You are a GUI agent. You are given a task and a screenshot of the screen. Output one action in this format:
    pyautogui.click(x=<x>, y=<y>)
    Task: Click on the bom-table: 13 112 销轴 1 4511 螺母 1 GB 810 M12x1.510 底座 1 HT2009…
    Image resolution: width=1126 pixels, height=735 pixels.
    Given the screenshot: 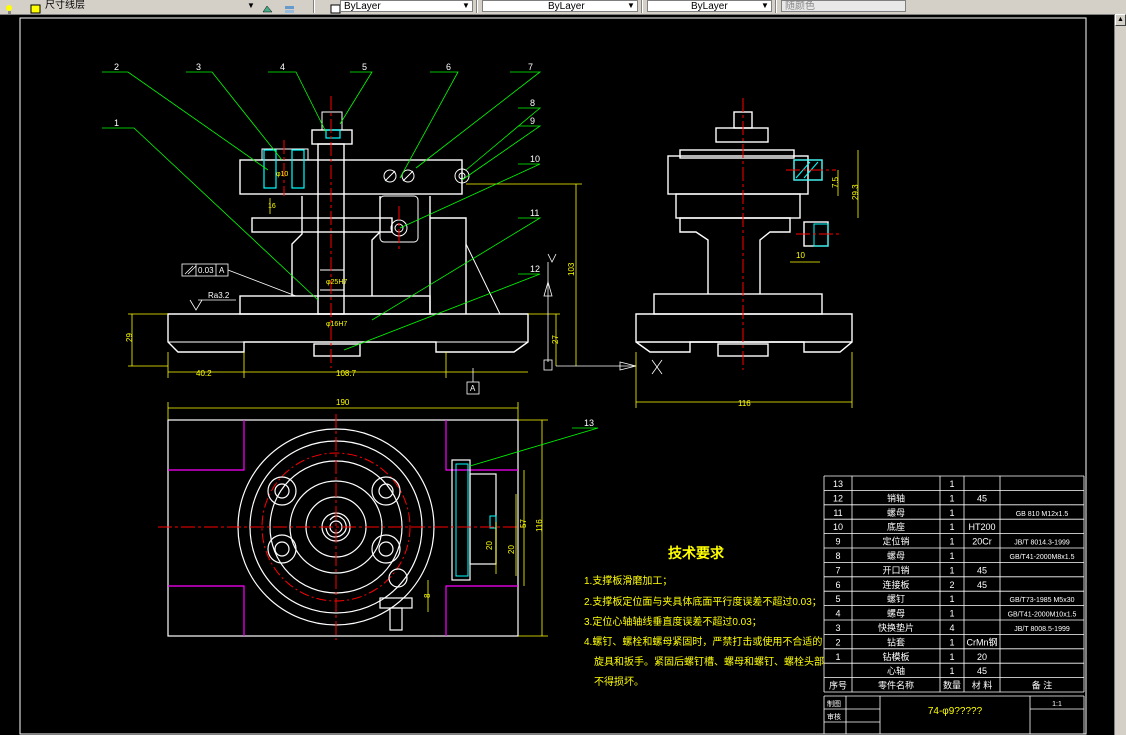 What is the action you would take?
    pyautogui.click(x=954, y=604)
    